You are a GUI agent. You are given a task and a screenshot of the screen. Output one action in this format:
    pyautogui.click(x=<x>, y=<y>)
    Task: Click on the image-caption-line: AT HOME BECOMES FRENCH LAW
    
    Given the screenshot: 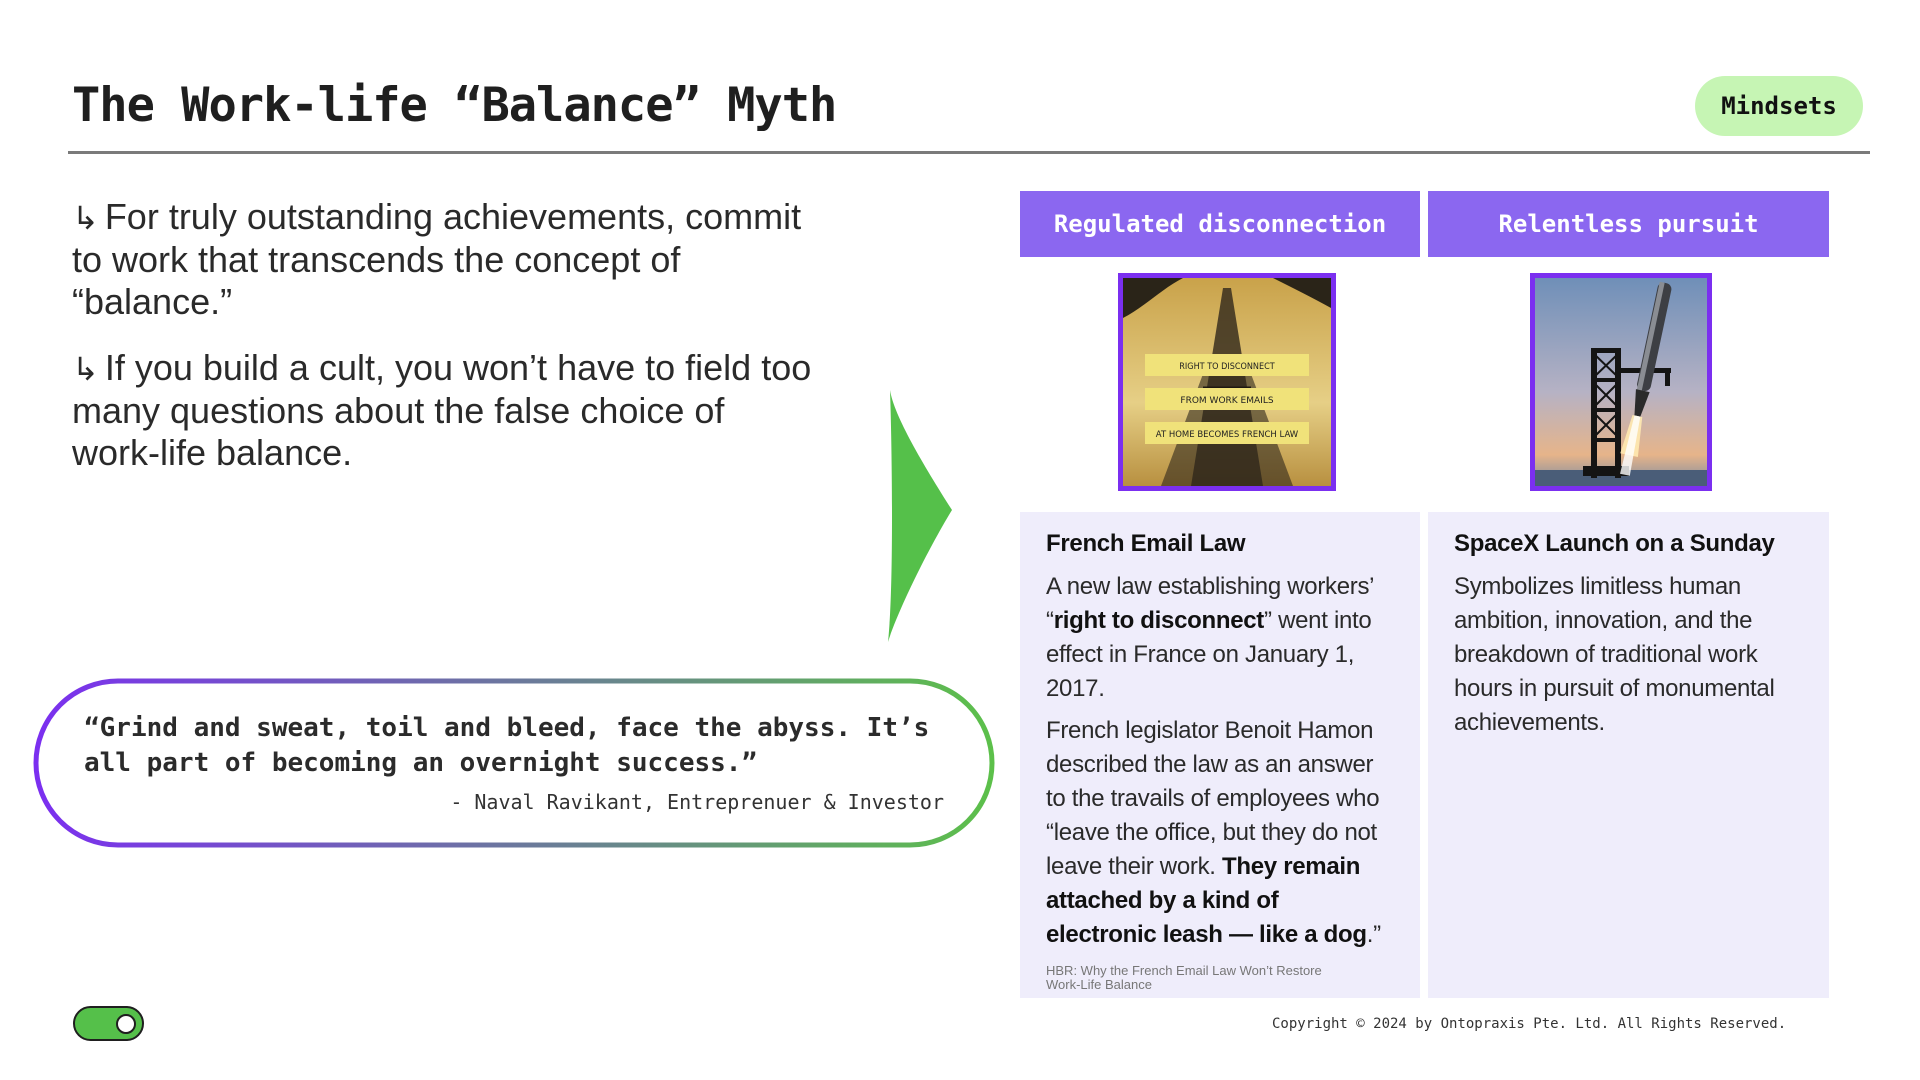 What is the action you would take?
    pyautogui.click(x=1227, y=435)
    